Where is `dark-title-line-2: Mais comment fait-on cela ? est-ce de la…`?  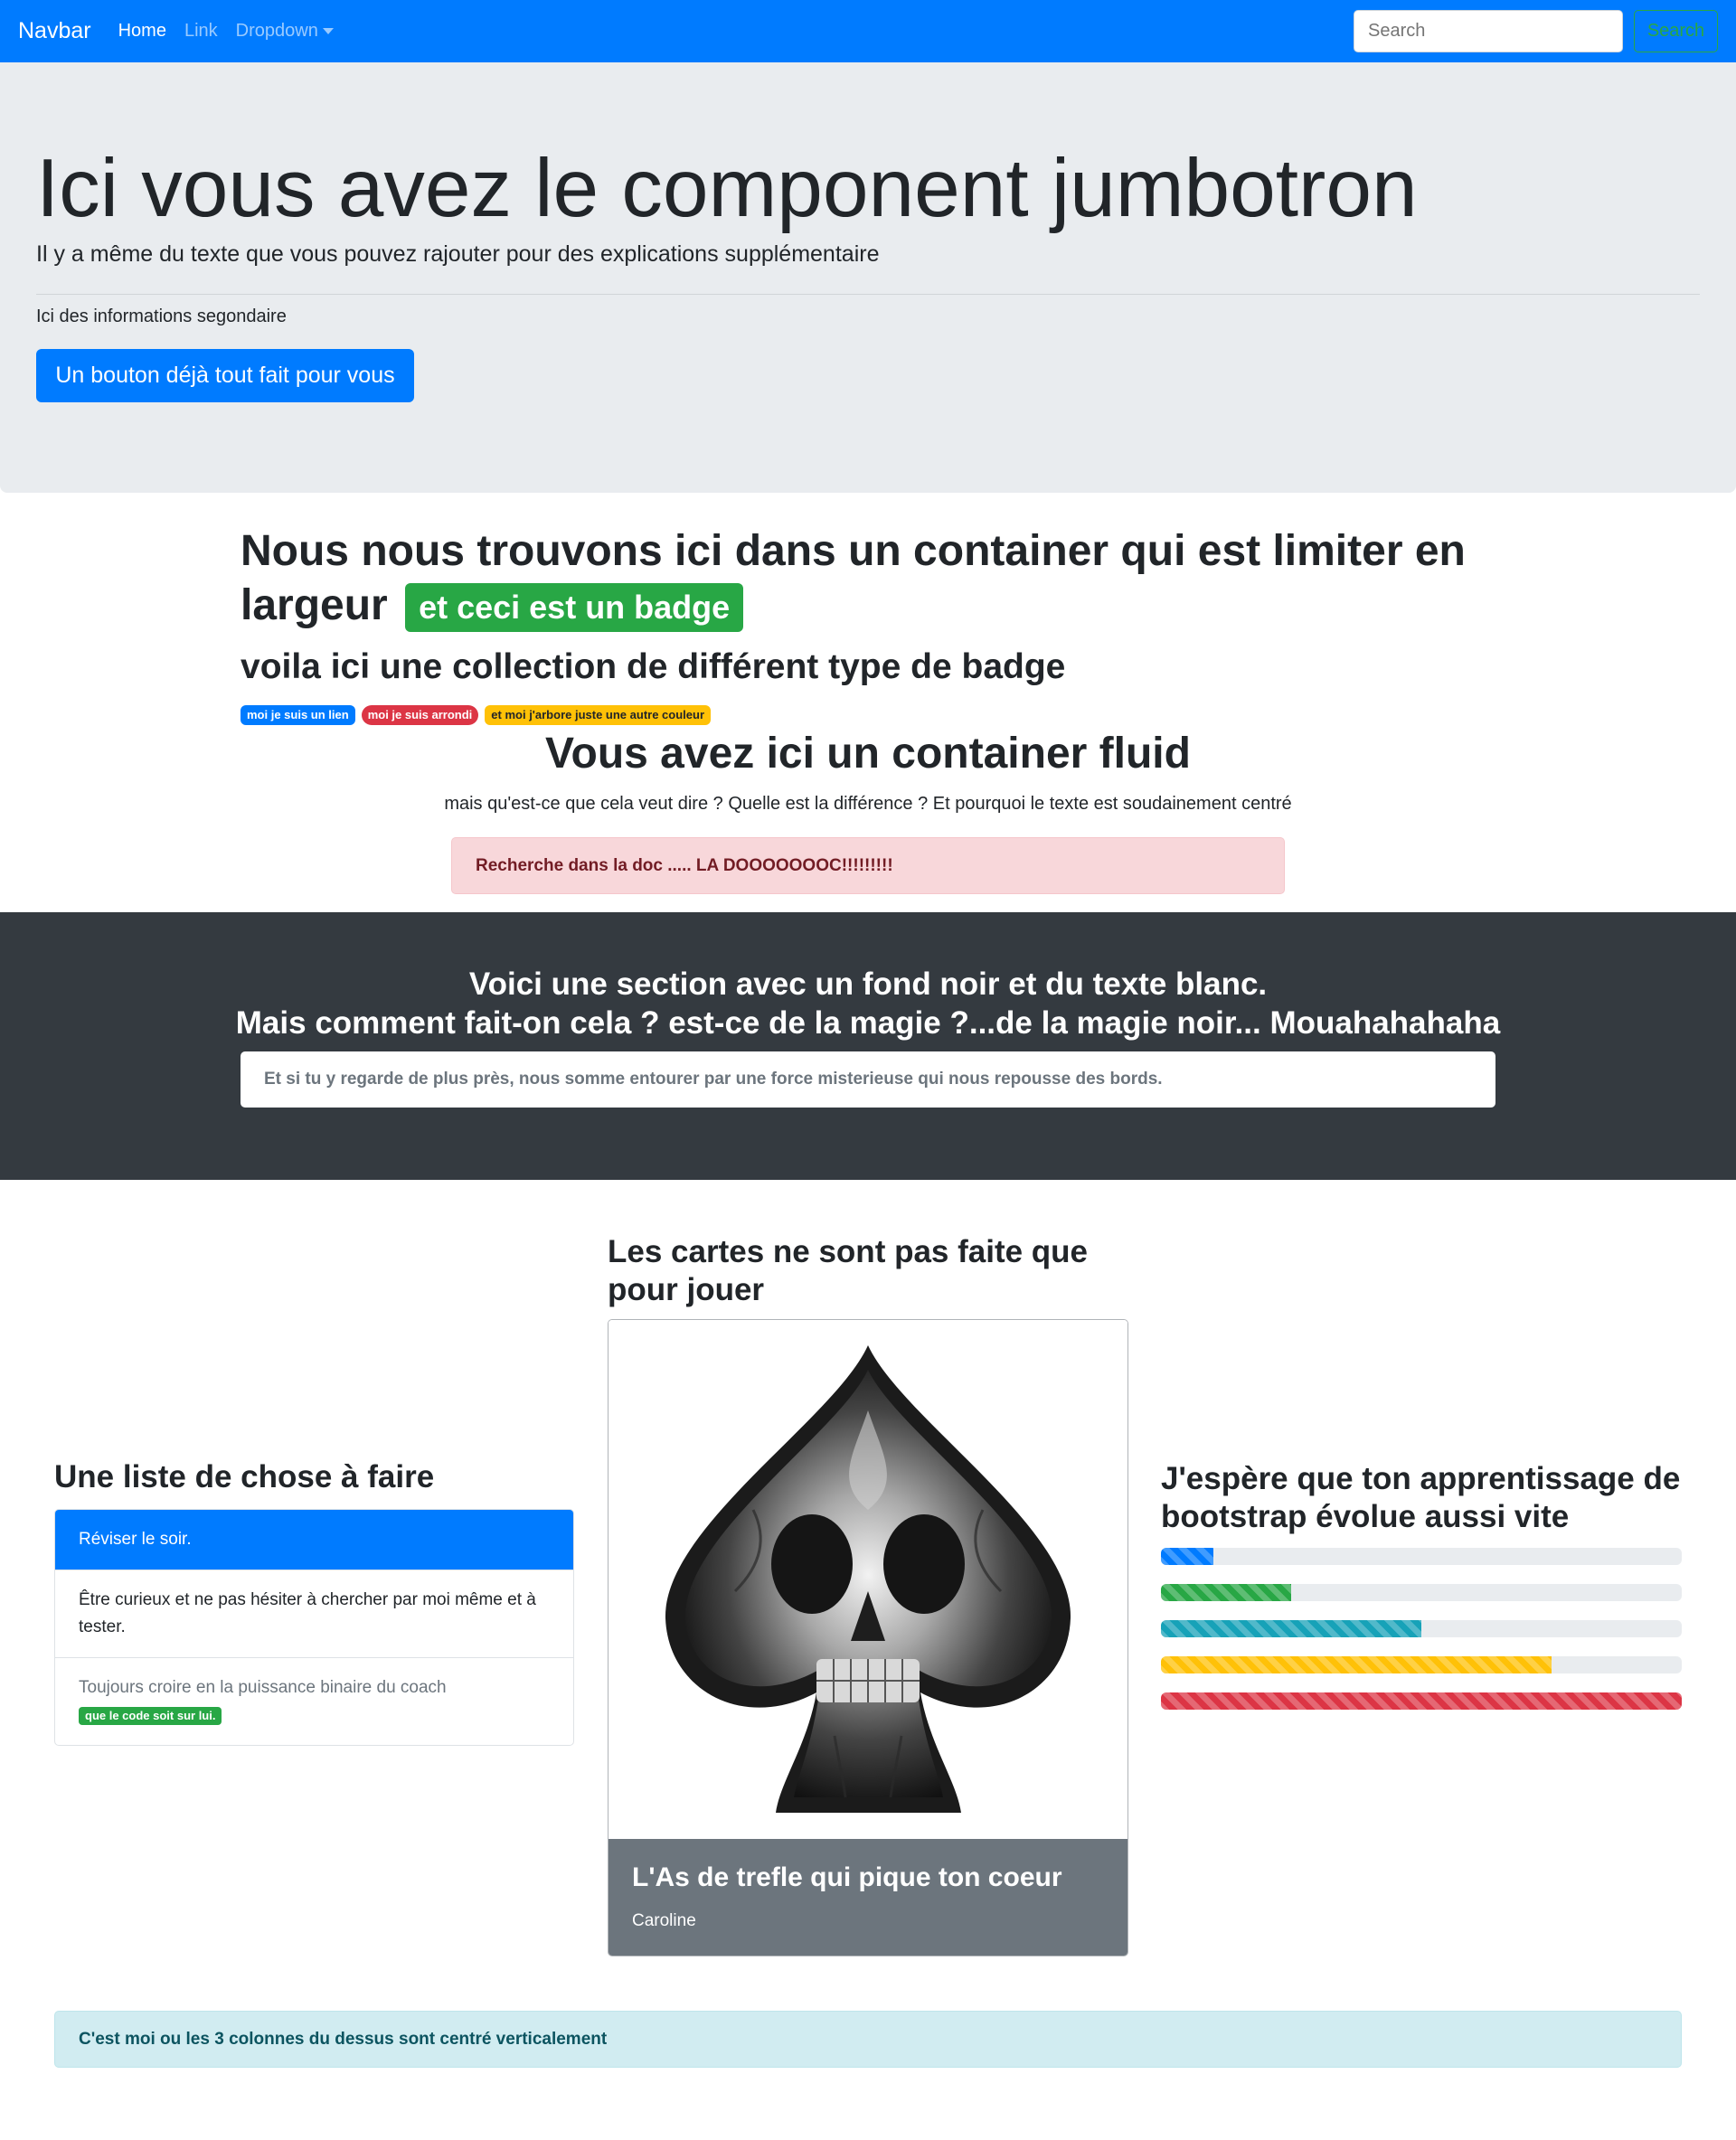
dark-title-line-2: Mais comment fait-on cela ? est-ce de la… is located at coordinates (868, 1023).